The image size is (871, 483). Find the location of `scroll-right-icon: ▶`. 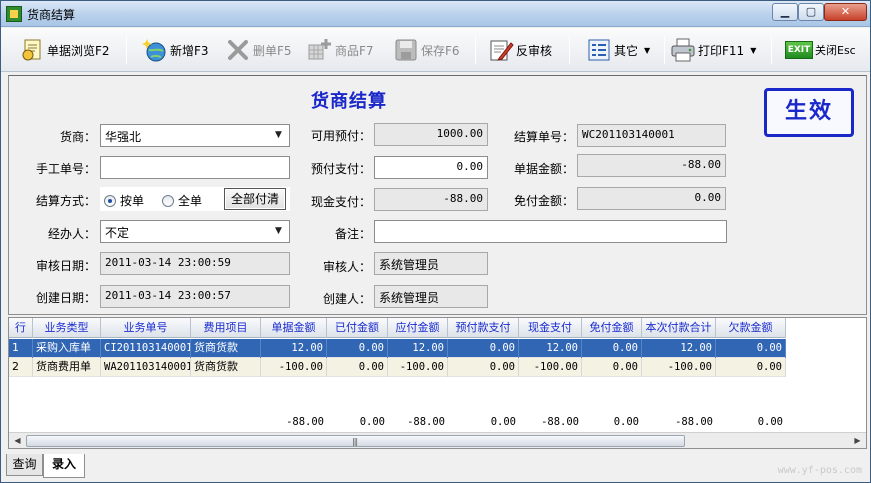

scroll-right-icon: ▶ is located at coordinates (857, 441).